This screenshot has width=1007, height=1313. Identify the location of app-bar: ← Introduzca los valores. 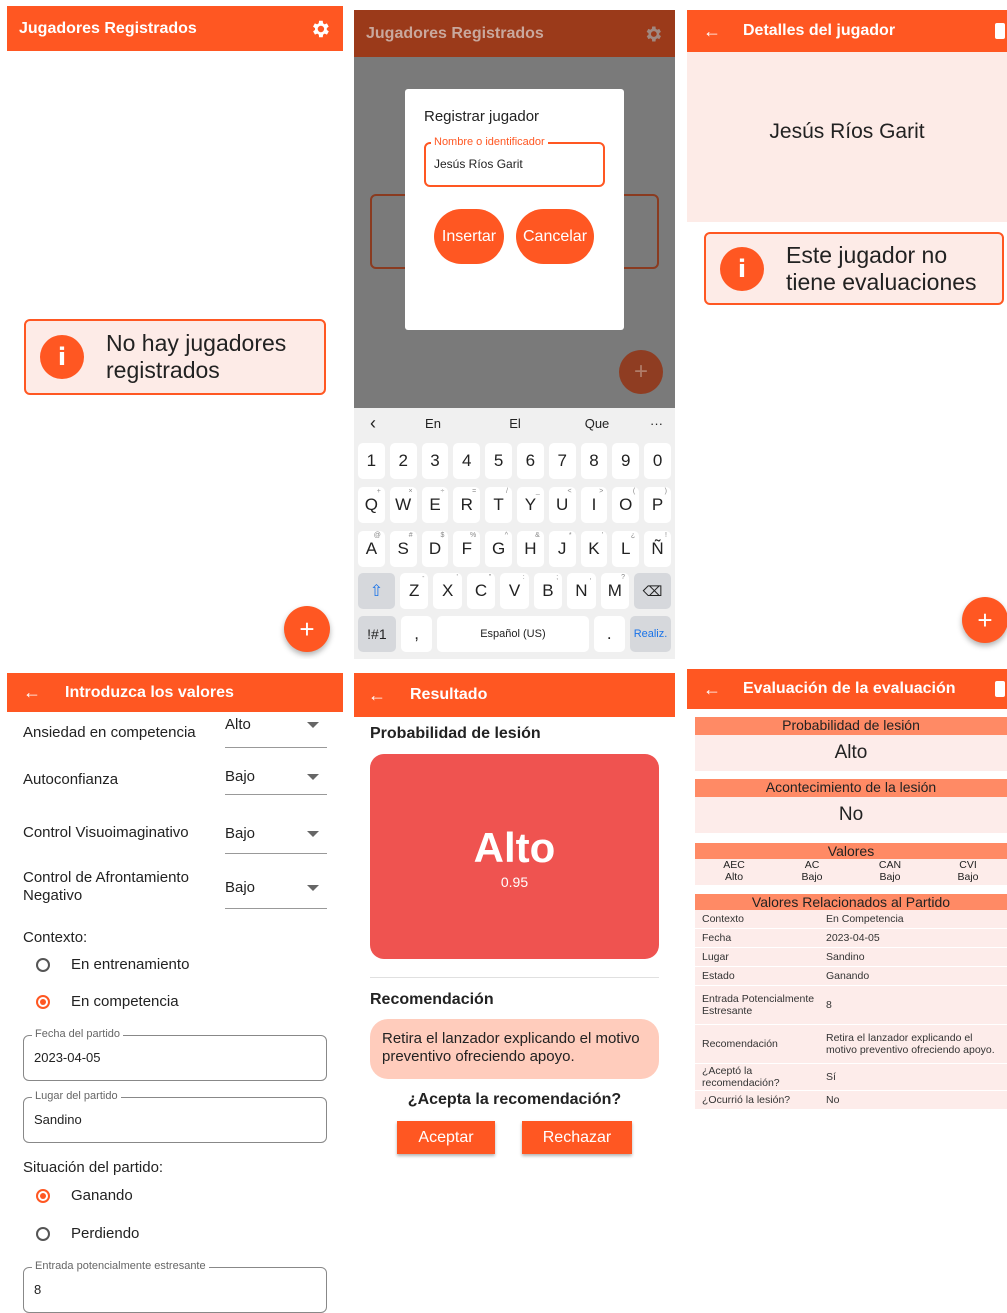
(175, 692).